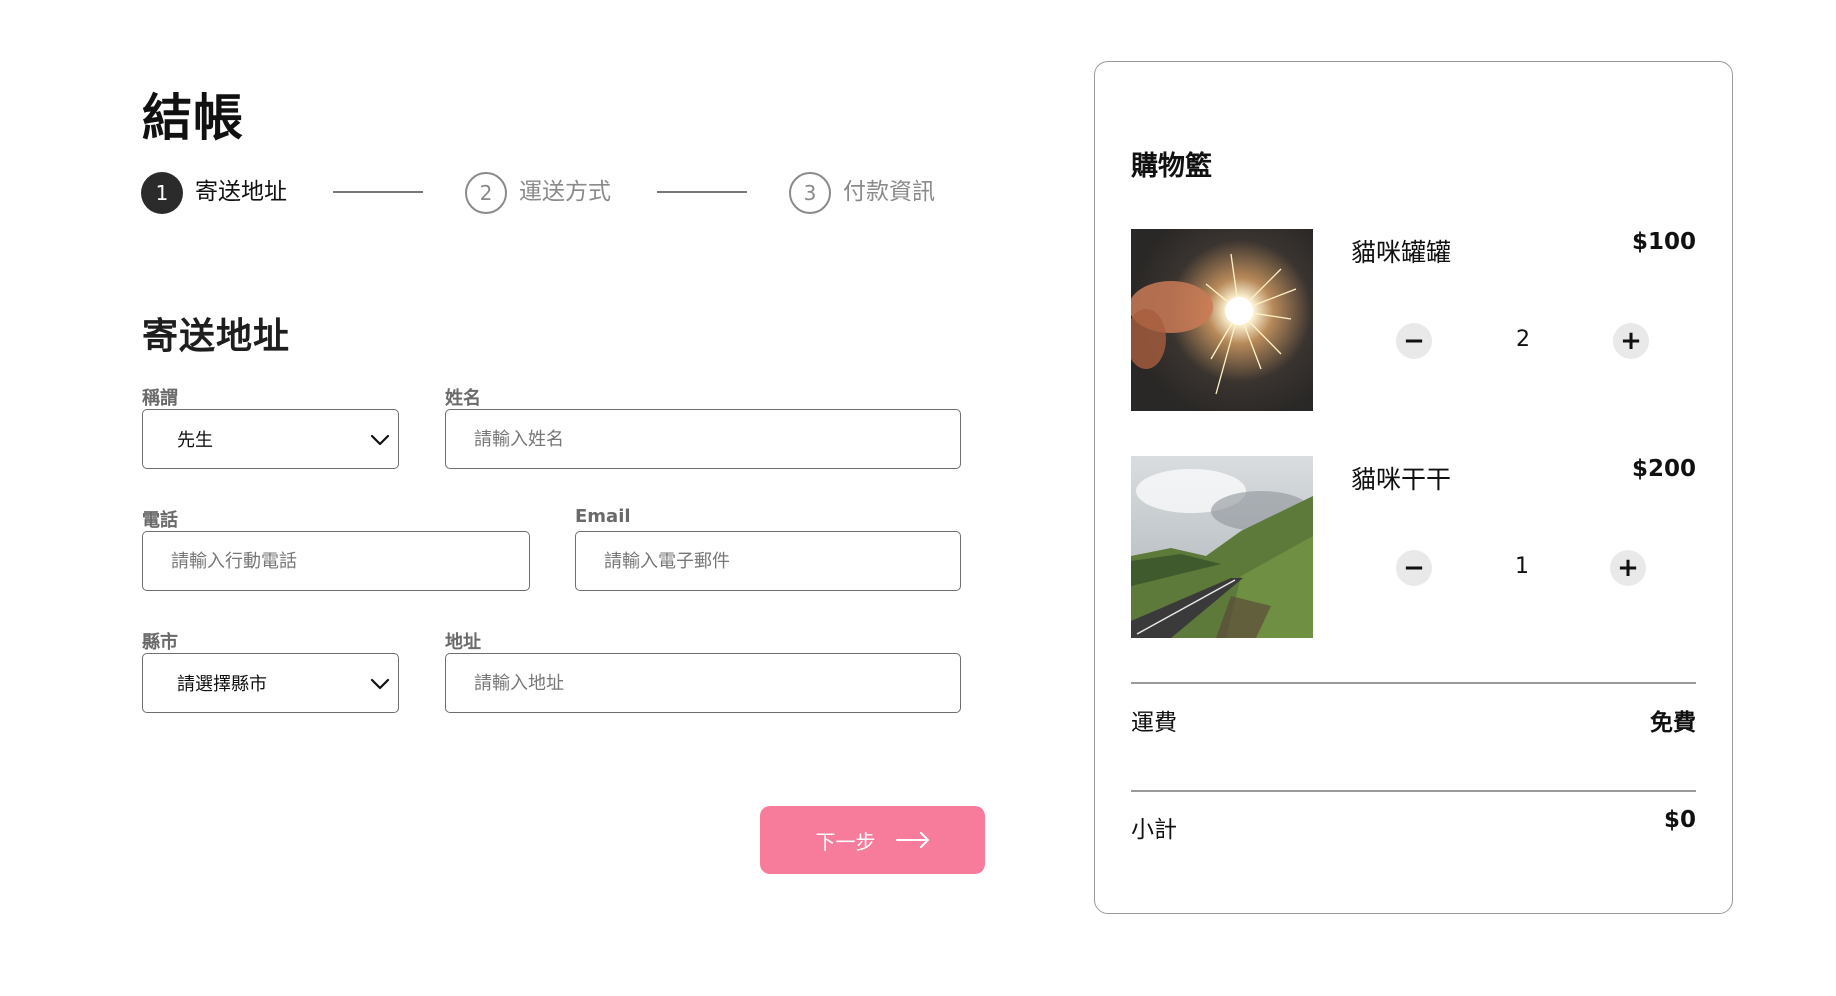  I want to click on step-number: 2, so click(486, 193).